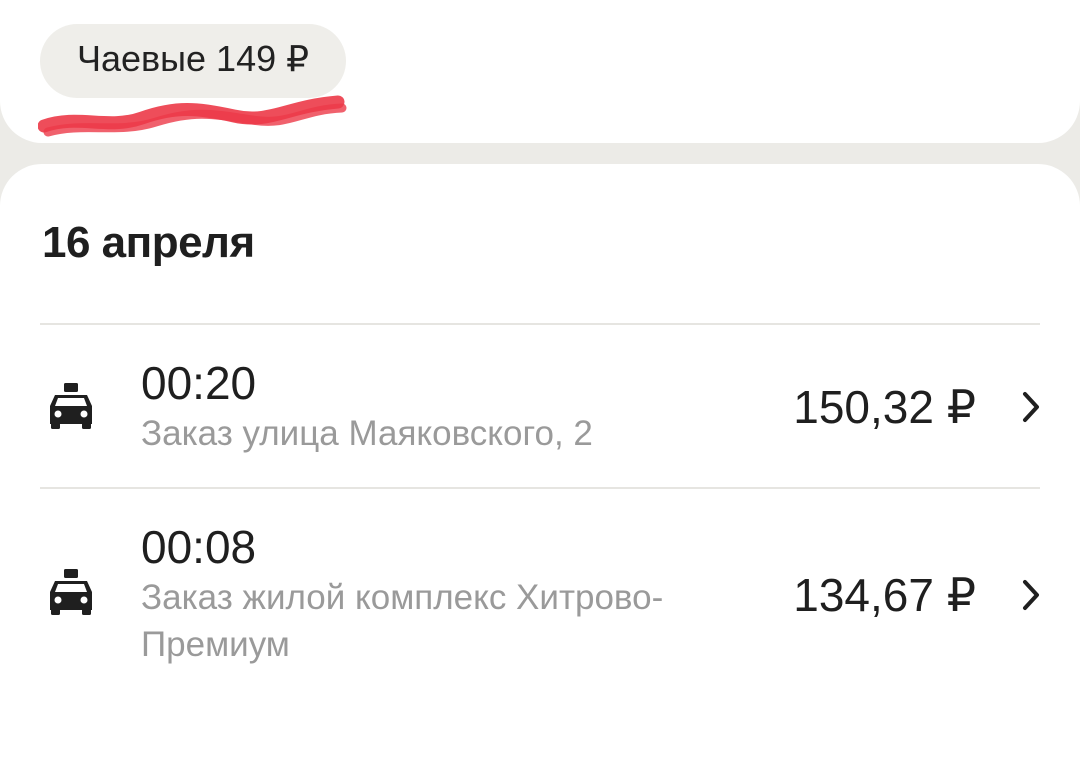  What do you see at coordinates (884, 407) in the screenshot?
I see `ride-price: 150,32 ₽` at bounding box center [884, 407].